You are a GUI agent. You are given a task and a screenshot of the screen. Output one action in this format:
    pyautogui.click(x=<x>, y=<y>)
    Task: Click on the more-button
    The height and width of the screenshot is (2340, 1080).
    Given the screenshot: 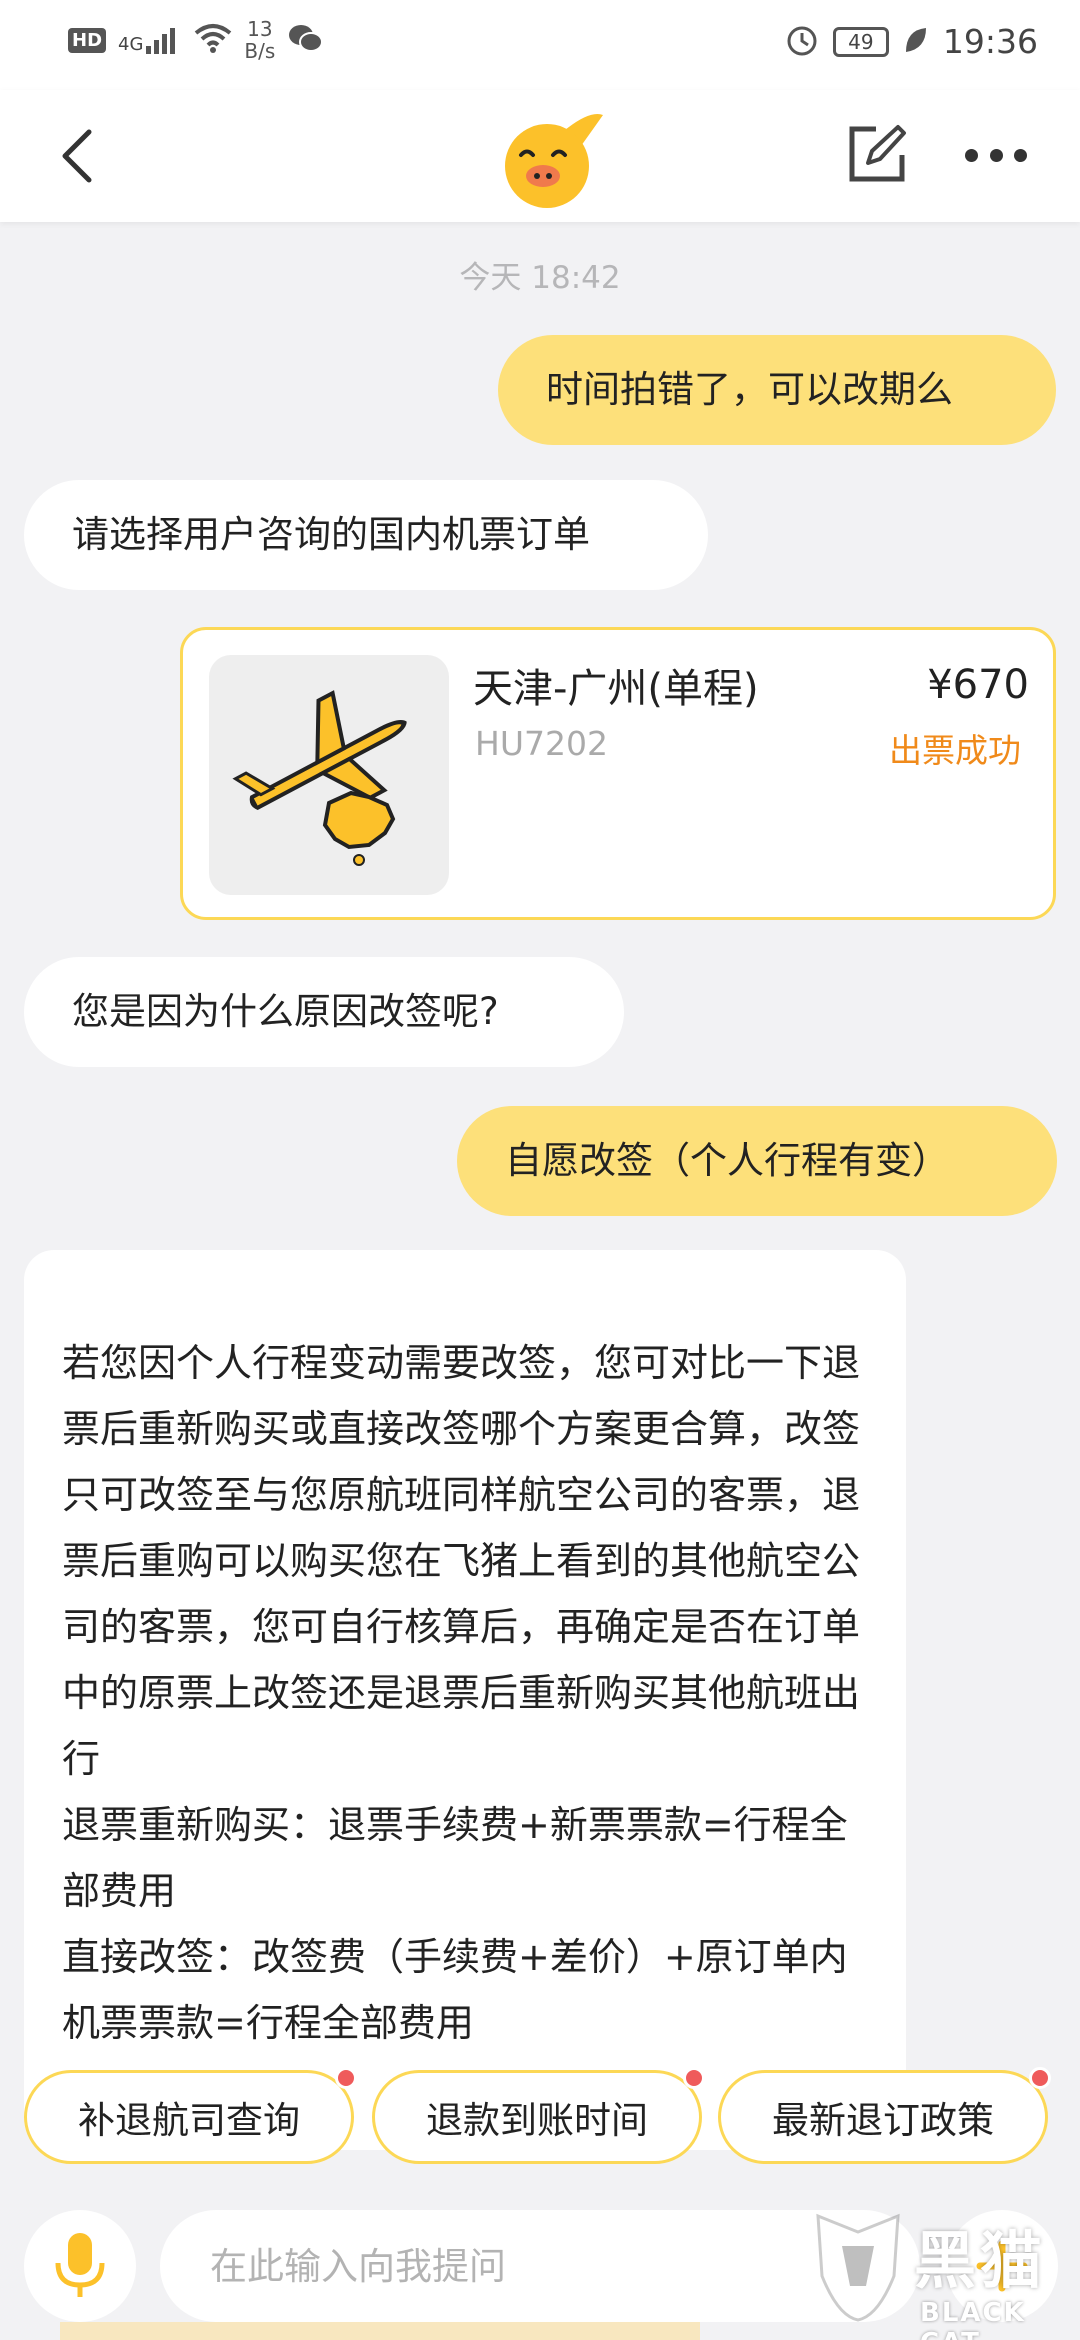 What is the action you would take?
    pyautogui.click(x=996, y=155)
    